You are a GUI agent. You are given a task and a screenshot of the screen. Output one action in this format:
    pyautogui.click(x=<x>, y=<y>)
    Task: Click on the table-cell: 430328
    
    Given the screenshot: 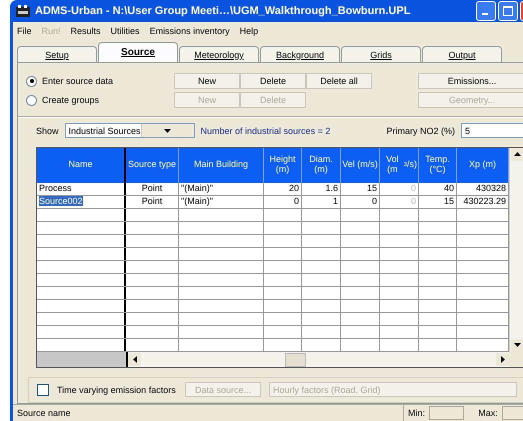 What is the action you would take?
    pyautogui.click(x=491, y=187)
    